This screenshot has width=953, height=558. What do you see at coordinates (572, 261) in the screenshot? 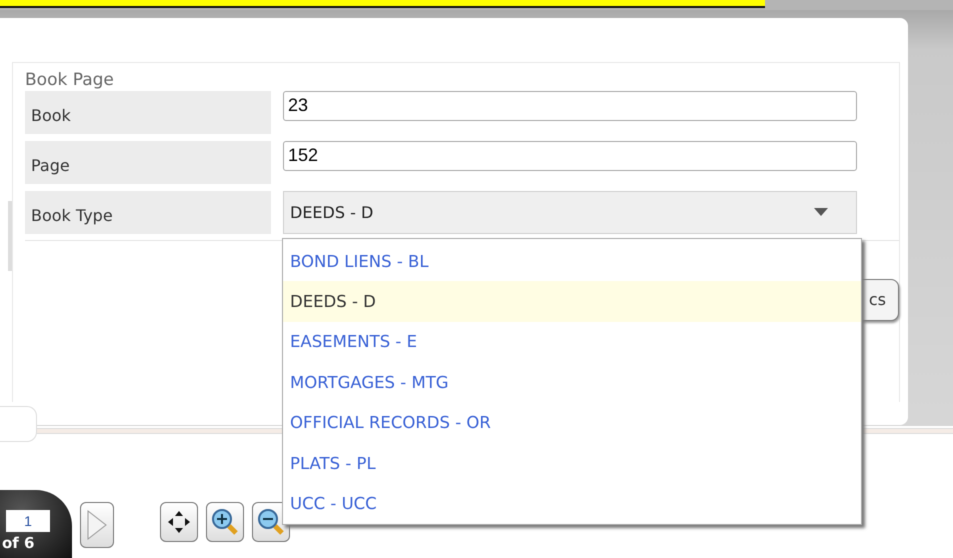
I see `dropdown-option: BOND LIENS - BL` at bounding box center [572, 261].